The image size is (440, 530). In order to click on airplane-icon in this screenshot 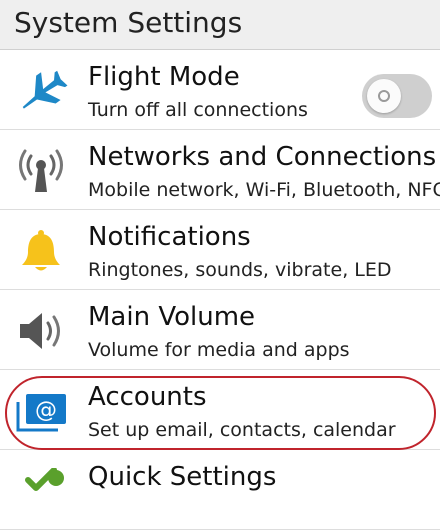, I will do `click(41, 91)`.